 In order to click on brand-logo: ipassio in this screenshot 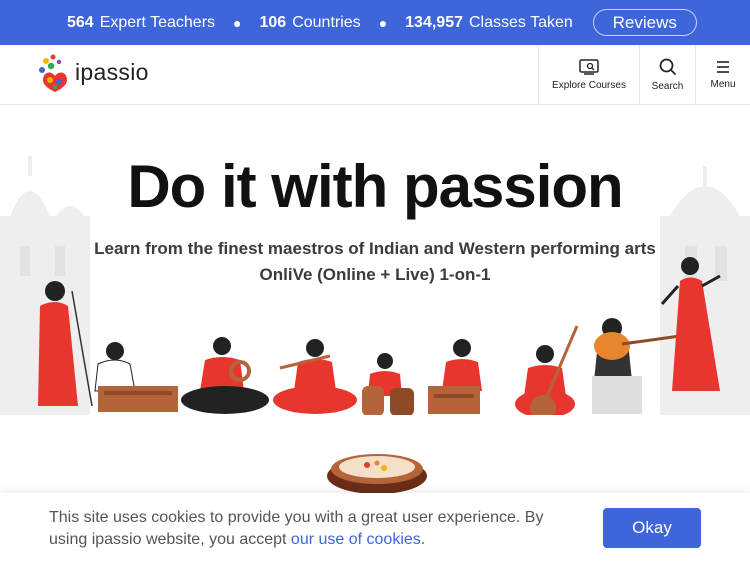, I will do `click(93, 72)`.